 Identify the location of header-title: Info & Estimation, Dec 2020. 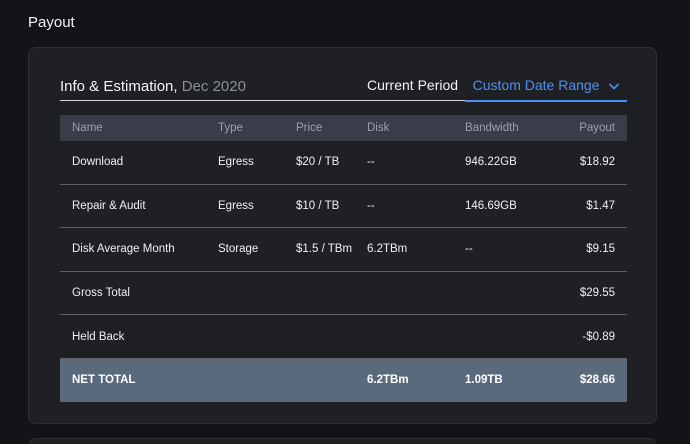
(153, 86).